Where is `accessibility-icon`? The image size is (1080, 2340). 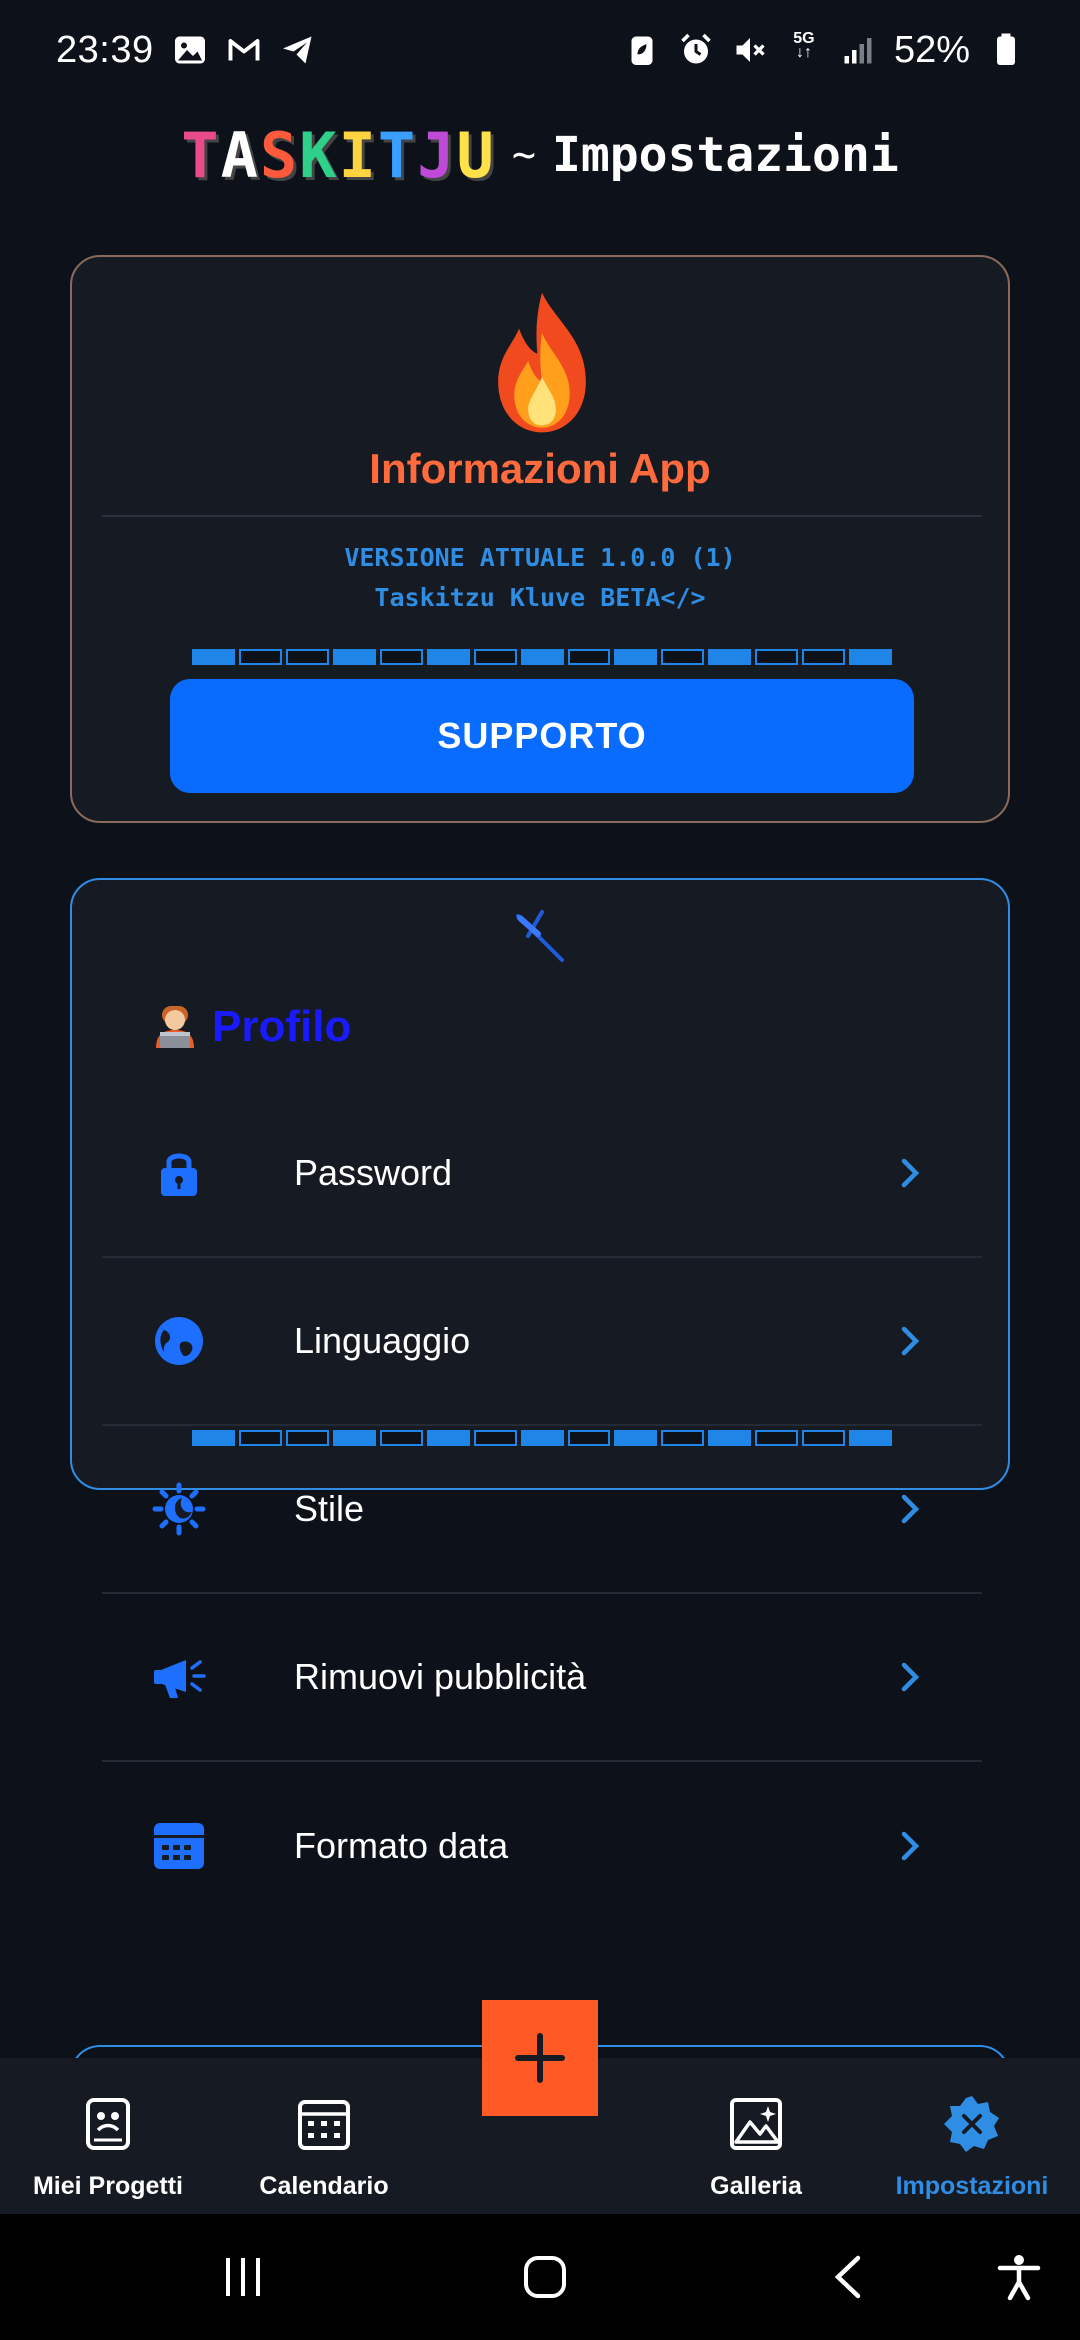 accessibility-icon is located at coordinates (1019, 2277).